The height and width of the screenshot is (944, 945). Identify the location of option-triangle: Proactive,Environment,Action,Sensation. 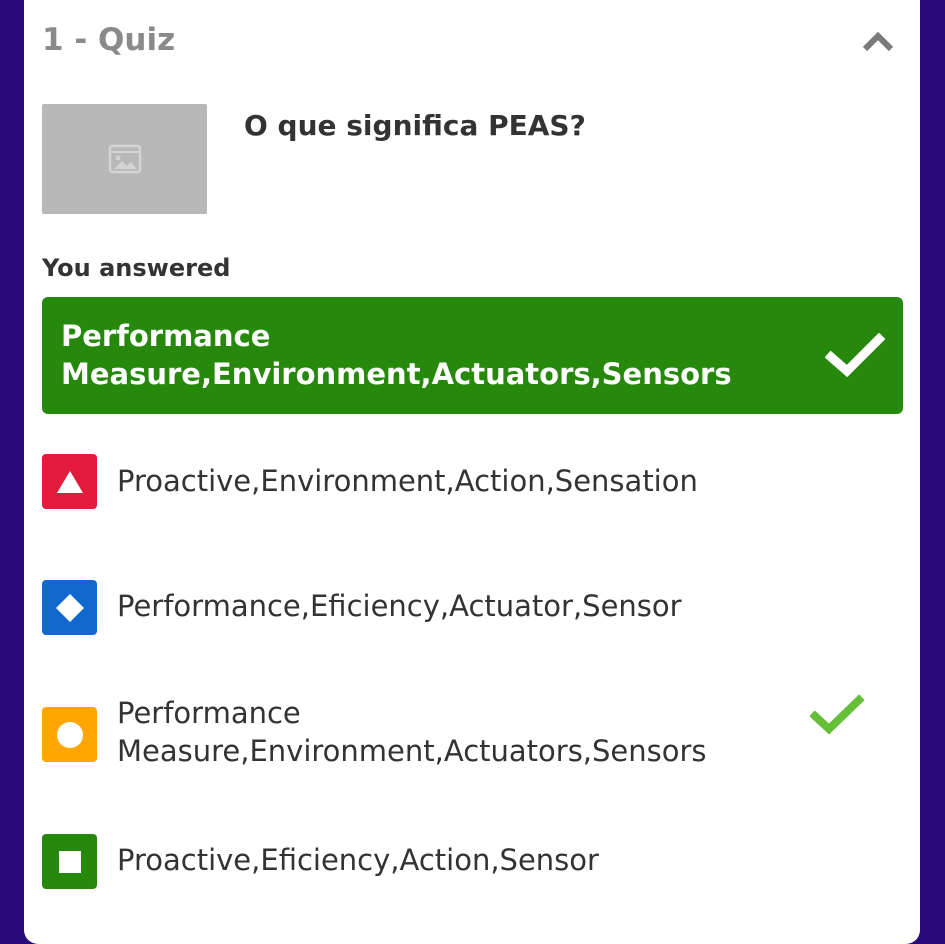
(472, 482).